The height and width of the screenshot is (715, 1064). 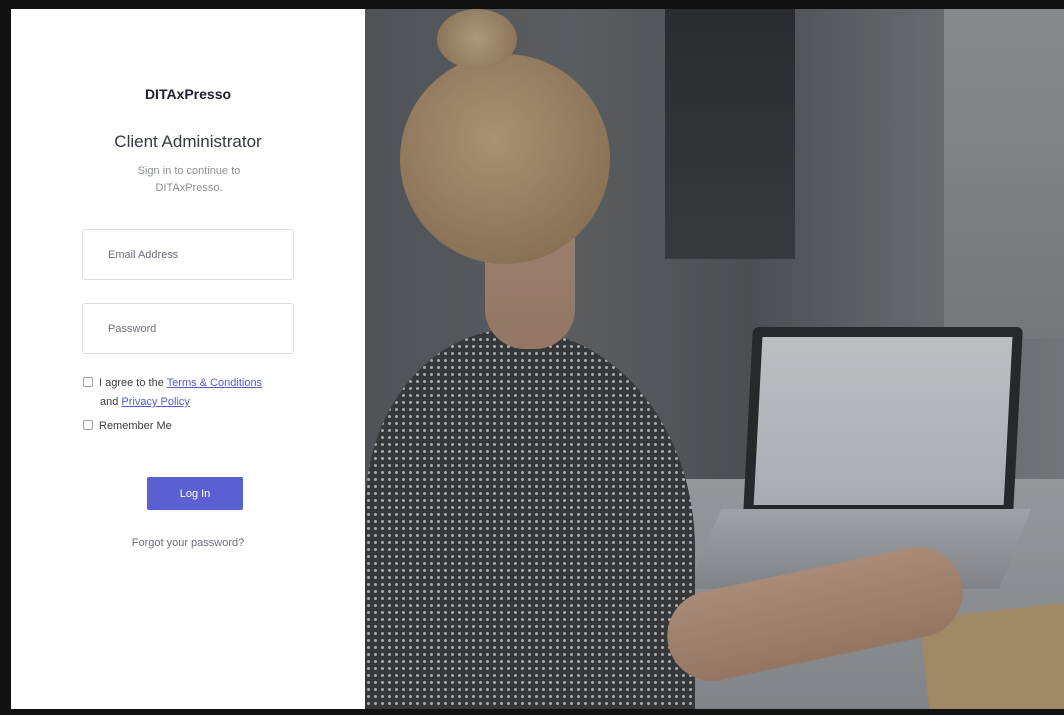 What do you see at coordinates (214, 383) in the screenshot?
I see `terms-link: Terms & Conditions` at bounding box center [214, 383].